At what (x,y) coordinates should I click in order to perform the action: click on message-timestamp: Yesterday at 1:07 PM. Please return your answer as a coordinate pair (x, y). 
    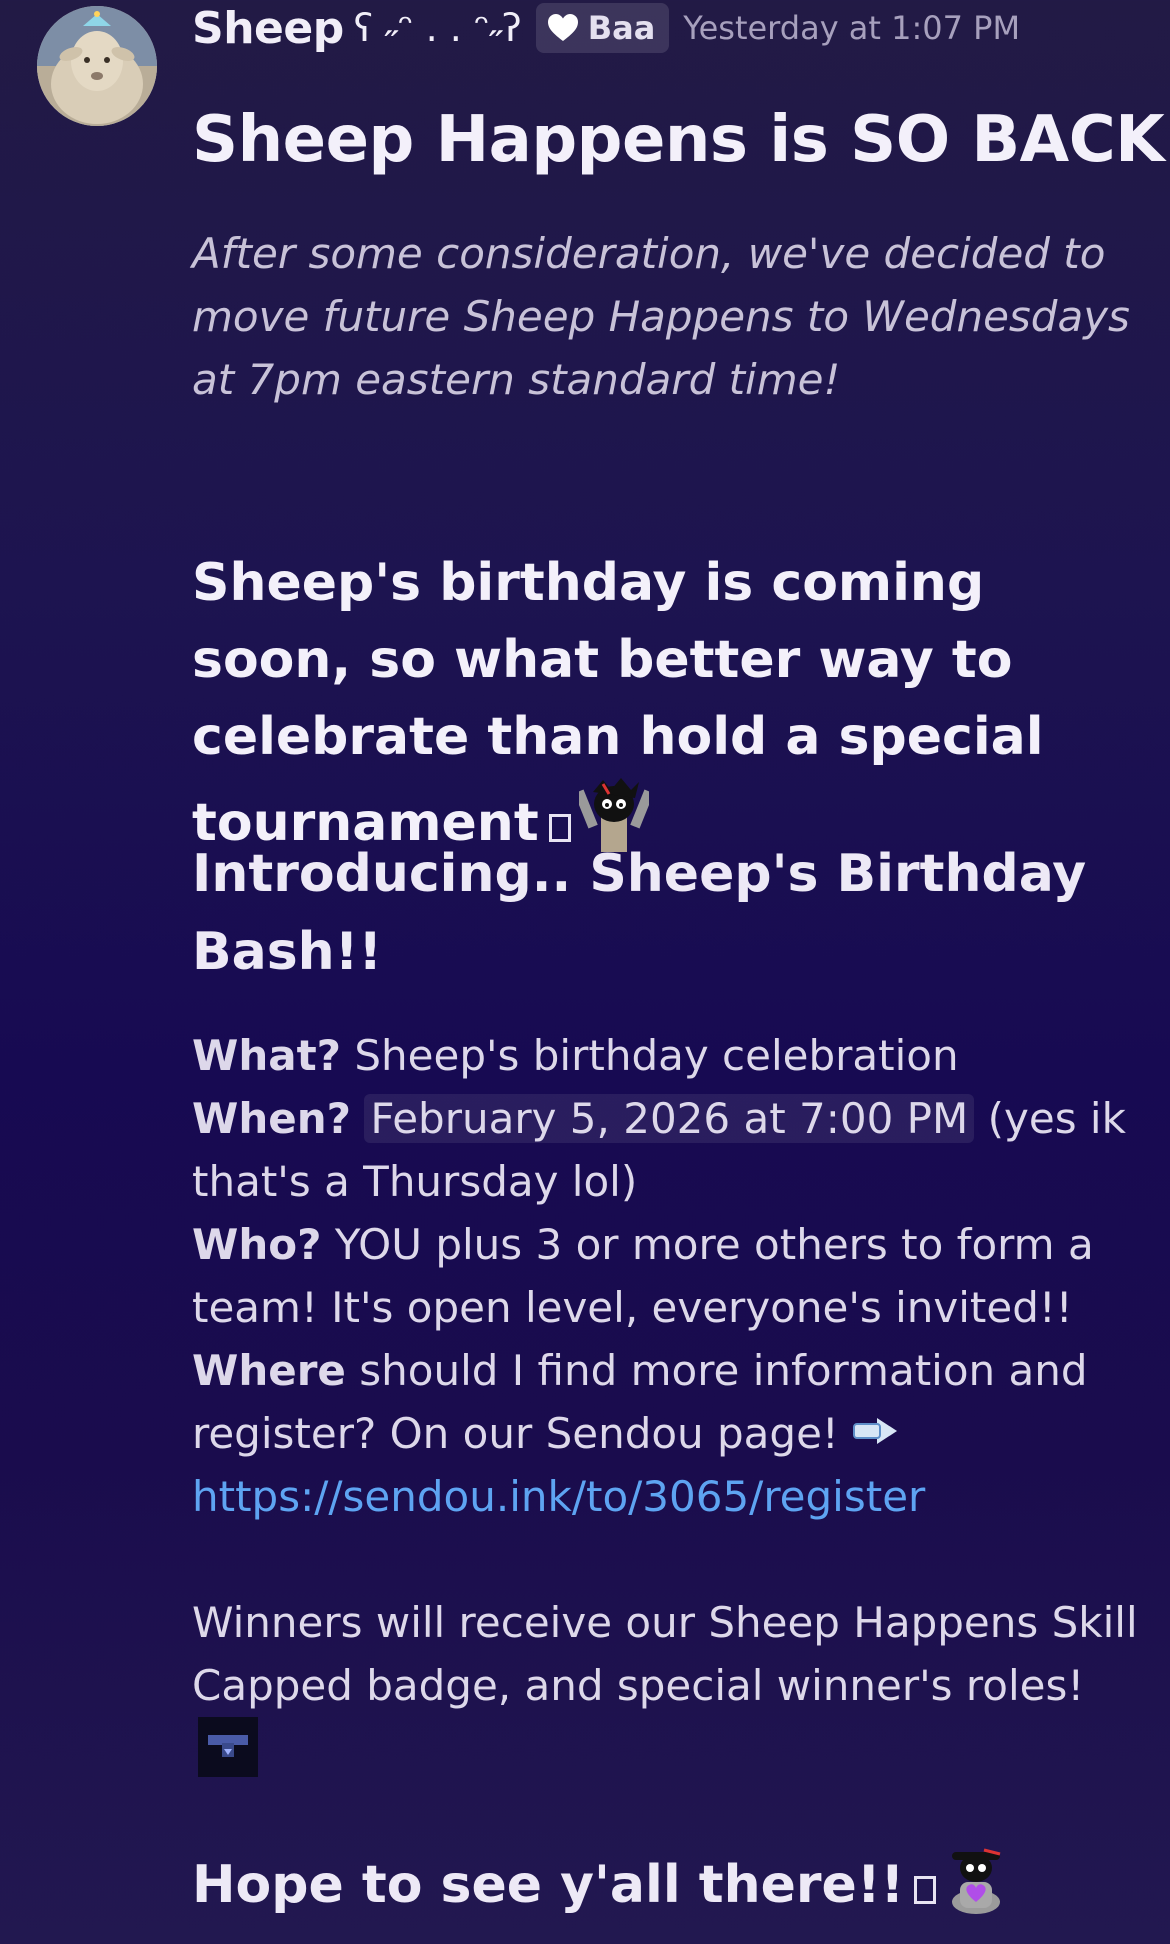
    Looking at the image, I should click on (851, 28).